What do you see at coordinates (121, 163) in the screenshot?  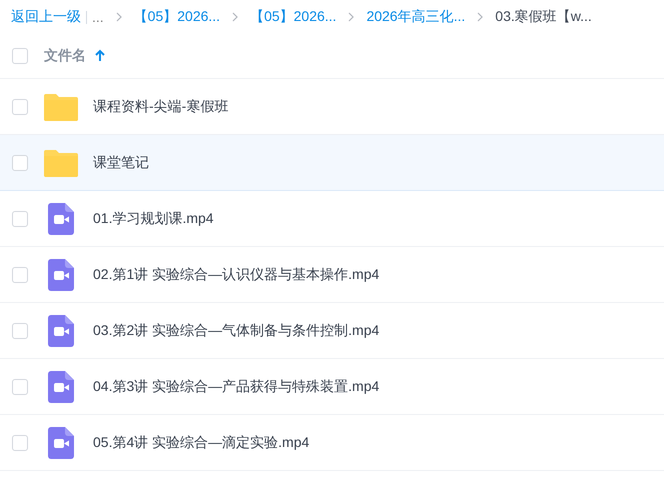 I see `file-name: 课堂笔记` at bounding box center [121, 163].